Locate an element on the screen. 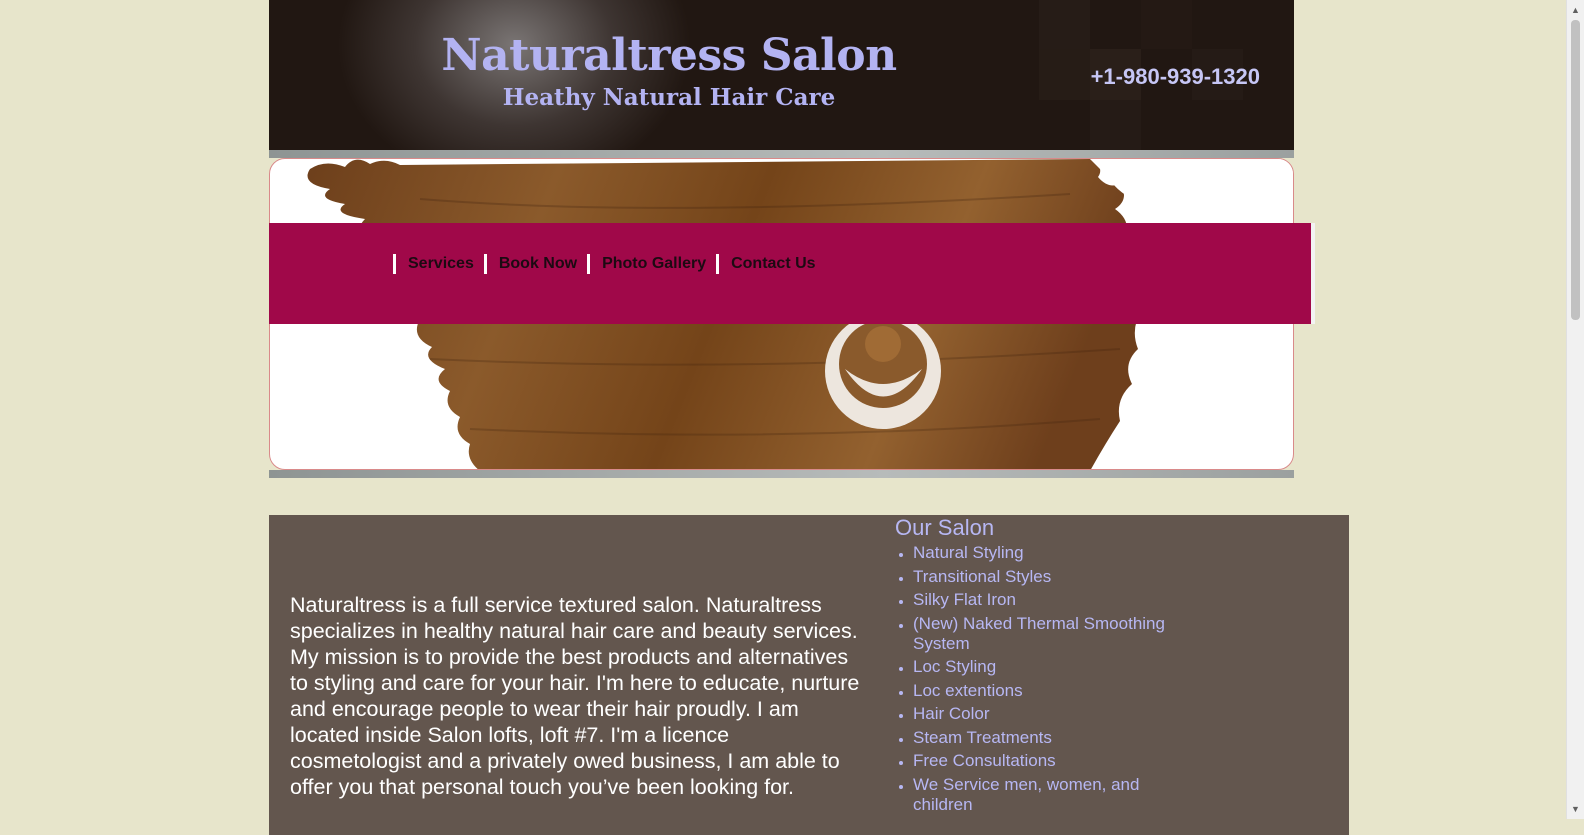 This screenshot has height=835, width=1584. service-item: (New) Naked Thermal Smoothing System is located at coordinates (1054, 634).